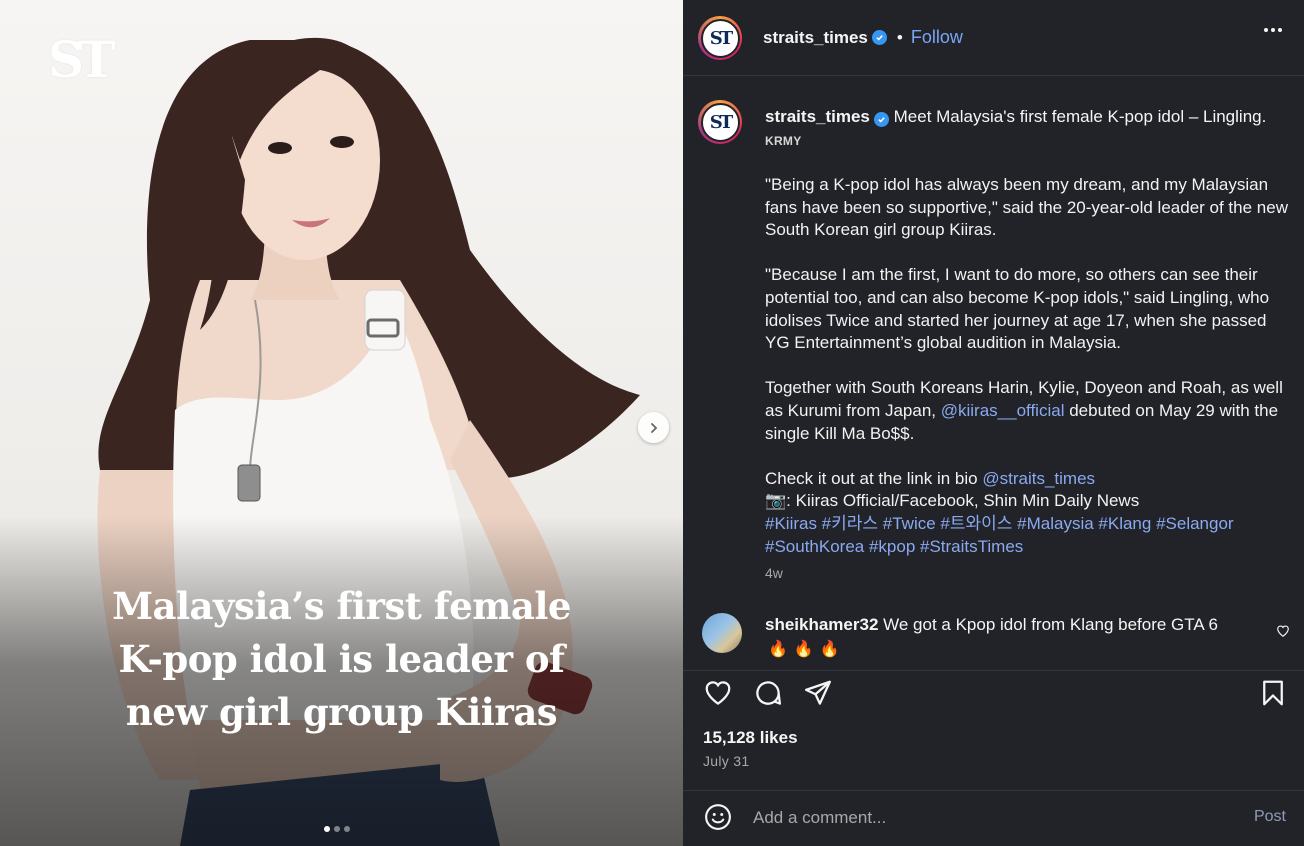 This screenshot has height=846, width=1304. What do you see at coordinates (1273, 693) in the screenshot?
I see `bookmark-icon` at bounding box center [1273, 693].